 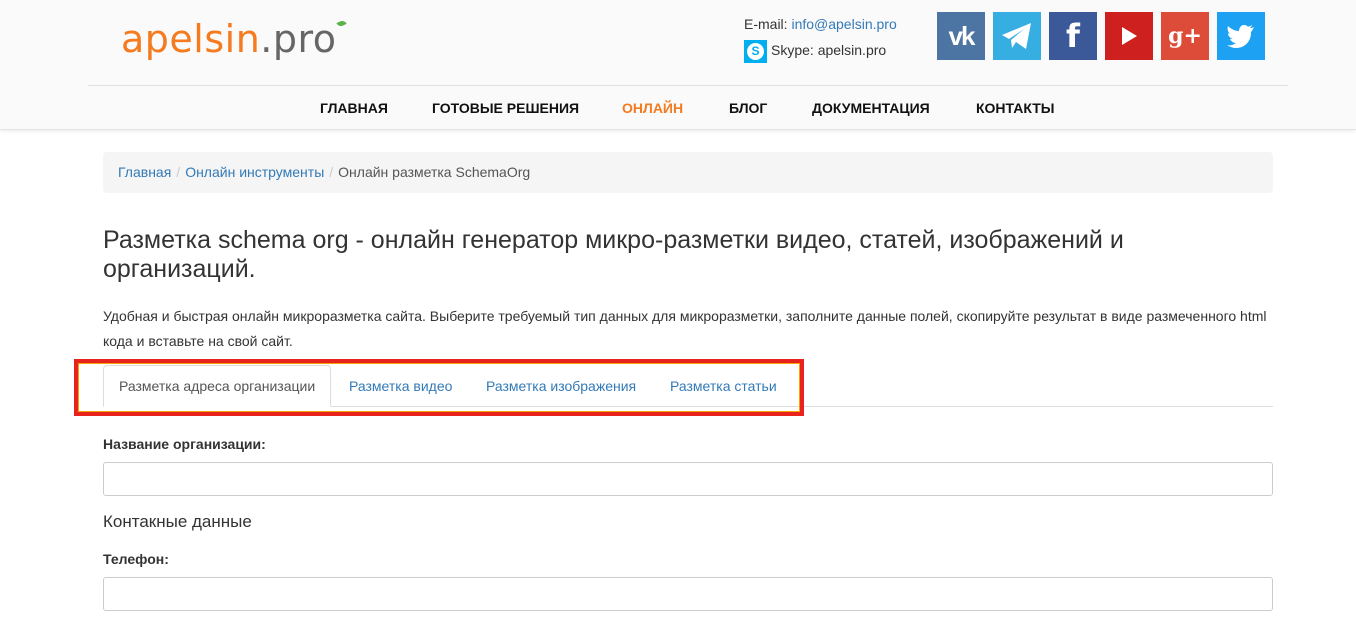 I want to click on skype-row: Skype: apelsin.pro, so click(x=815, y=51).